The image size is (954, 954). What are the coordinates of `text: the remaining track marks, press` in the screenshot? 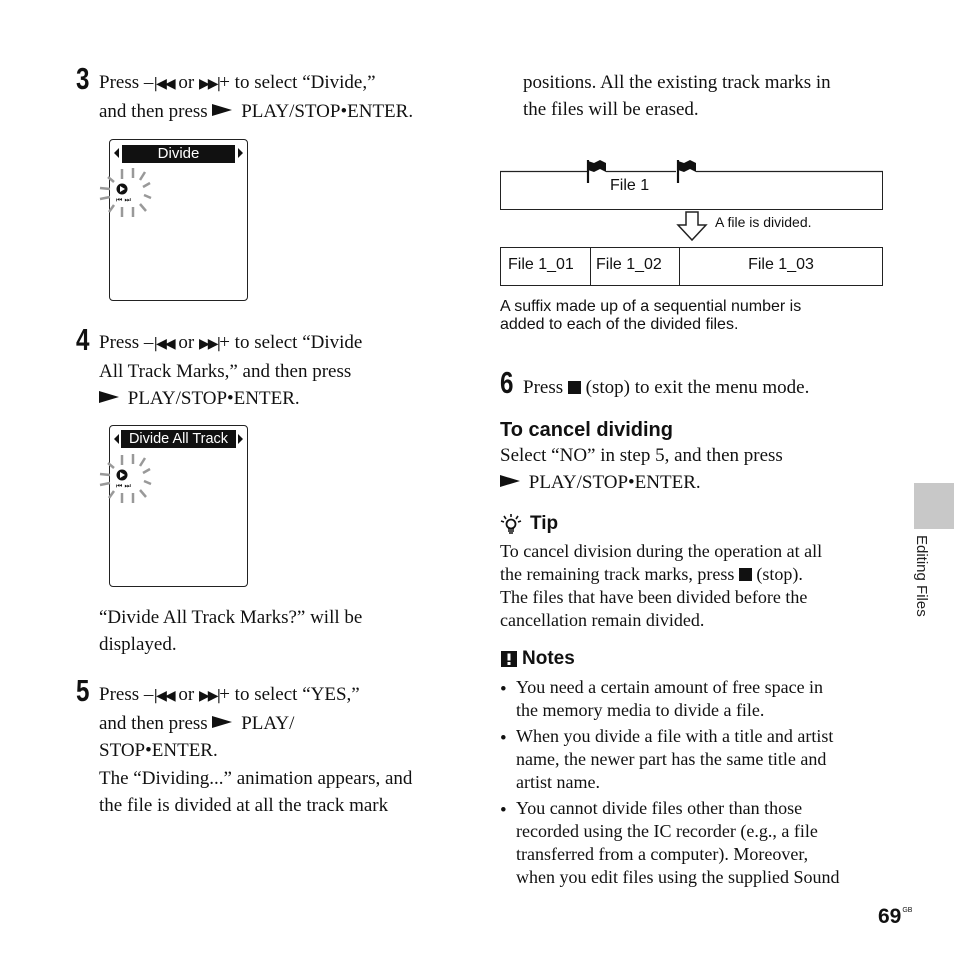 It's located at (619, 574).